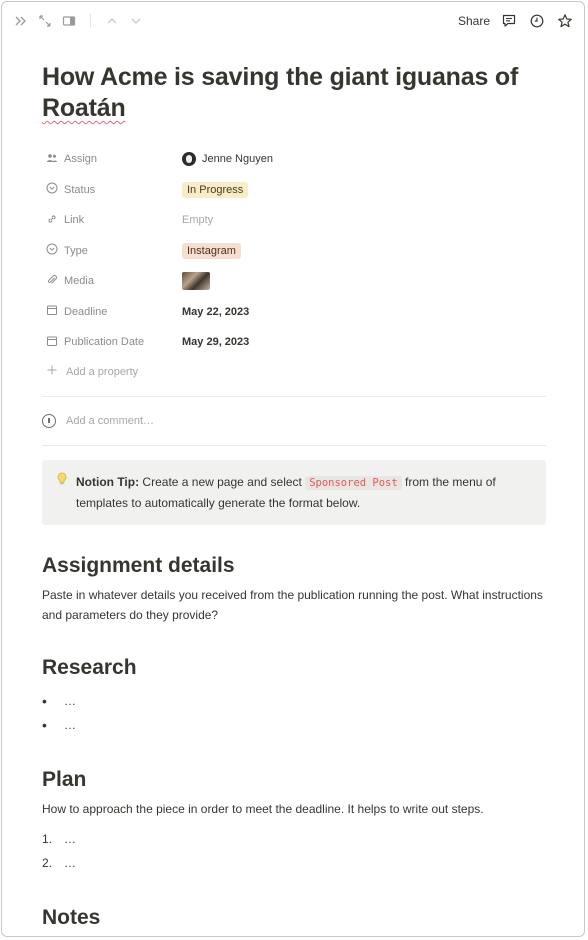 This screenshot has height=940, width=588. Describe the element at coordinates (64, 779) in the screenshot. I see `heading-plan: Plan` at that location.